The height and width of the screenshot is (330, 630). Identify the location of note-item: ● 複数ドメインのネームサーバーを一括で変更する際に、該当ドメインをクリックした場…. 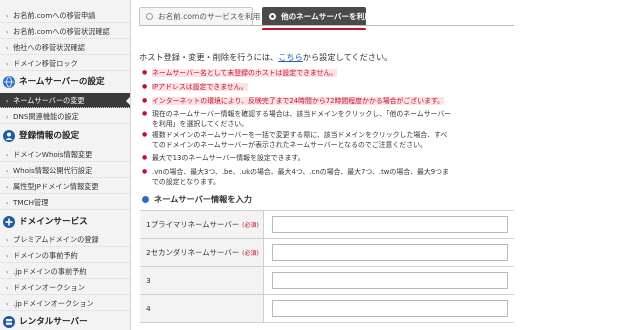
(295, 140).